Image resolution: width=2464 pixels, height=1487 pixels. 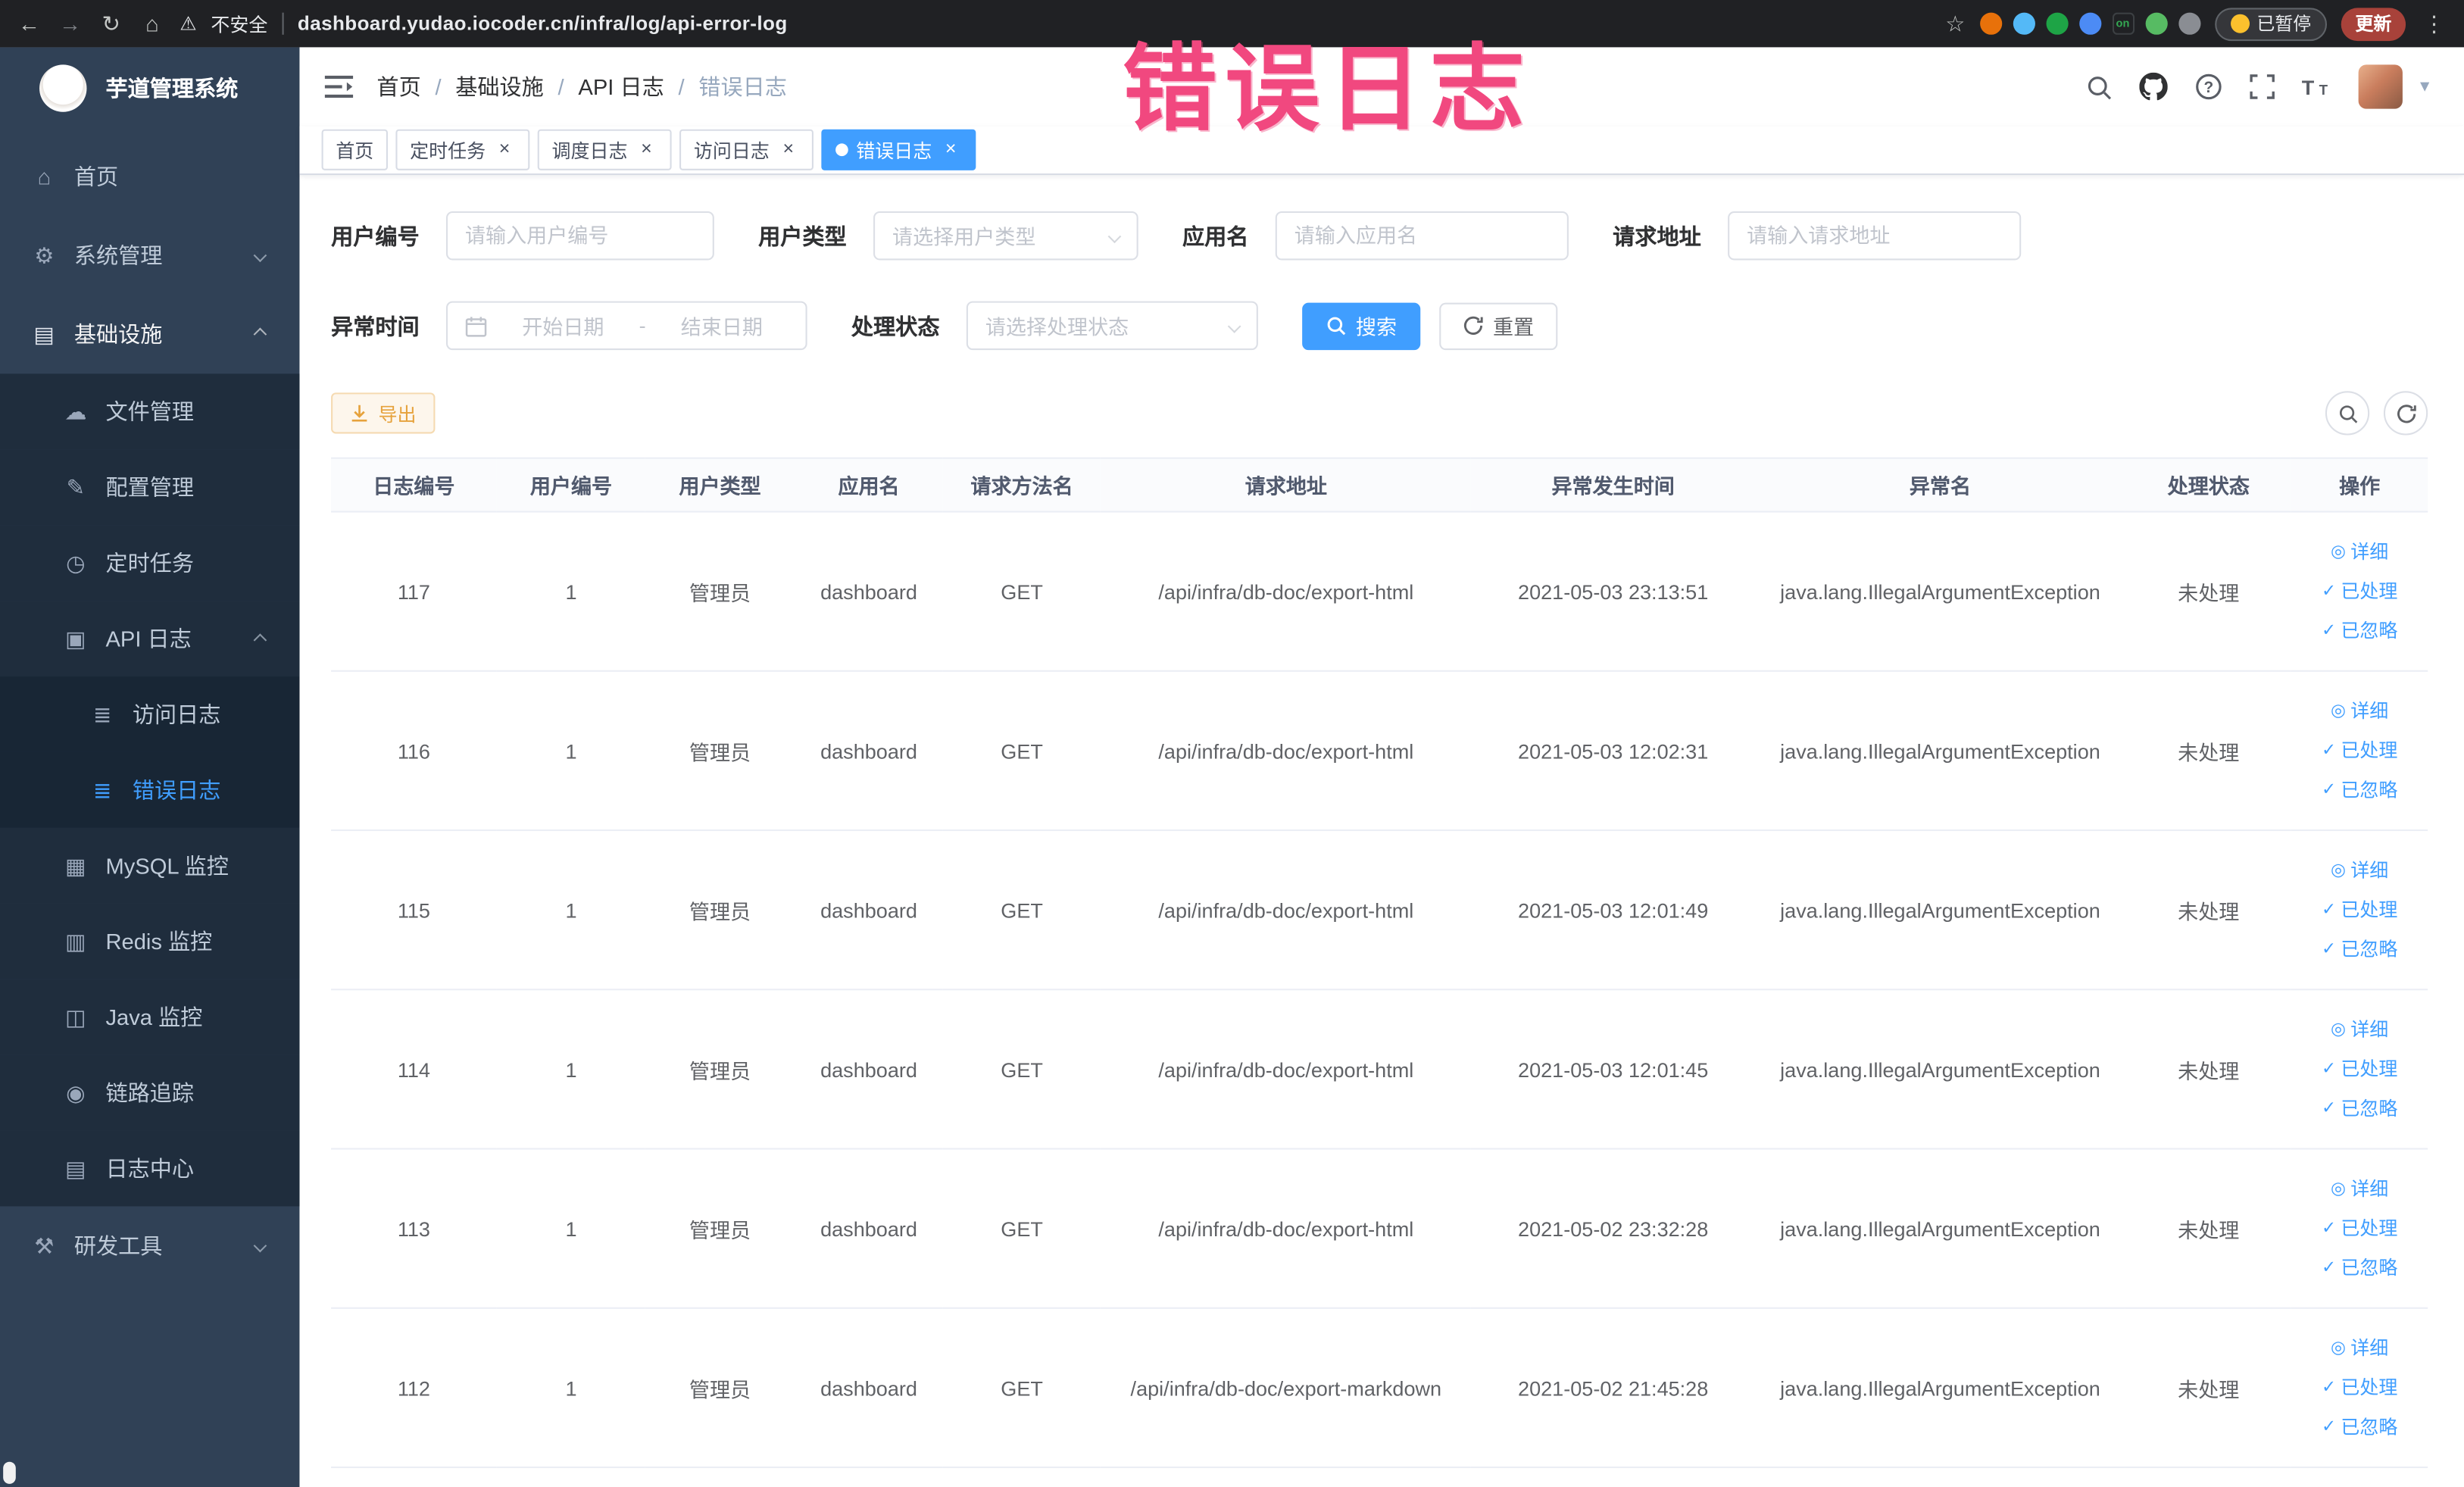 I want to click on request-url-input, so click(x=1875, y=236).